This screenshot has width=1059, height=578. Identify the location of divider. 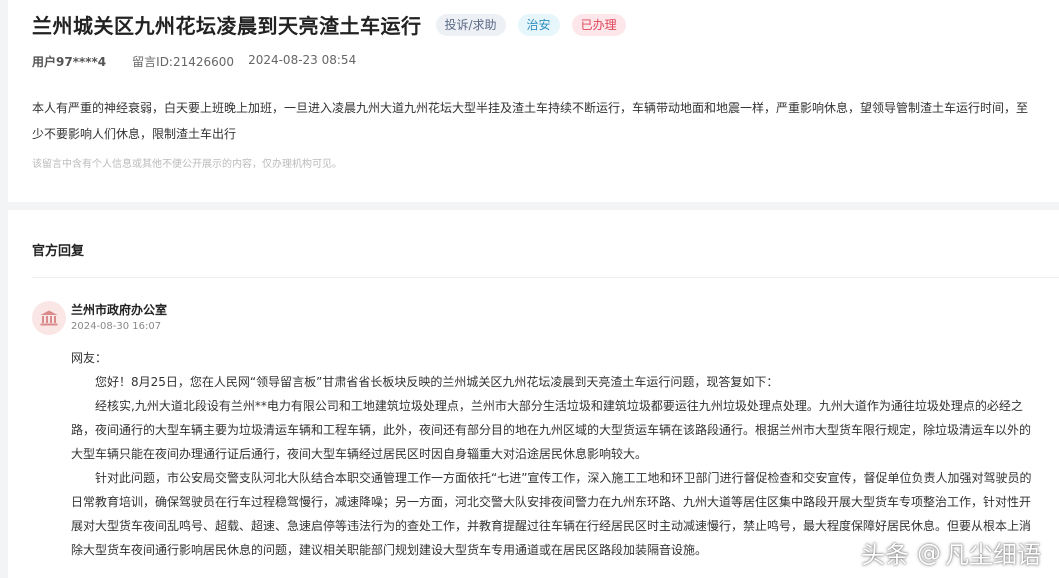
(545, 277).